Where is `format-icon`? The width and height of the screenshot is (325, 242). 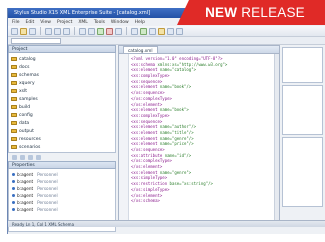 format-icon is located at coordinates (170, 31).